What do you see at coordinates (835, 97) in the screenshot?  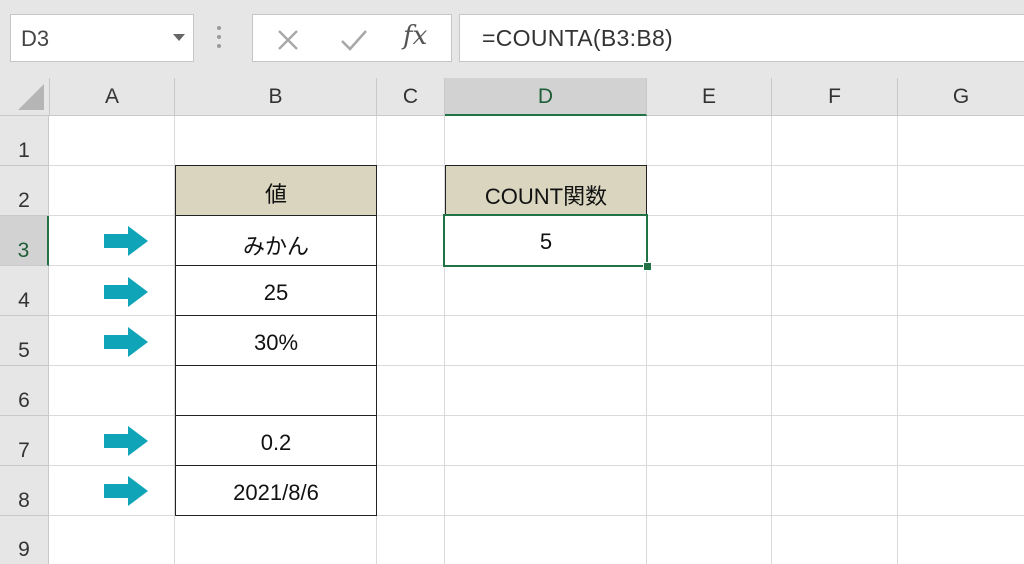 I see `column-header-f: F` at bounding box center [835, 97].